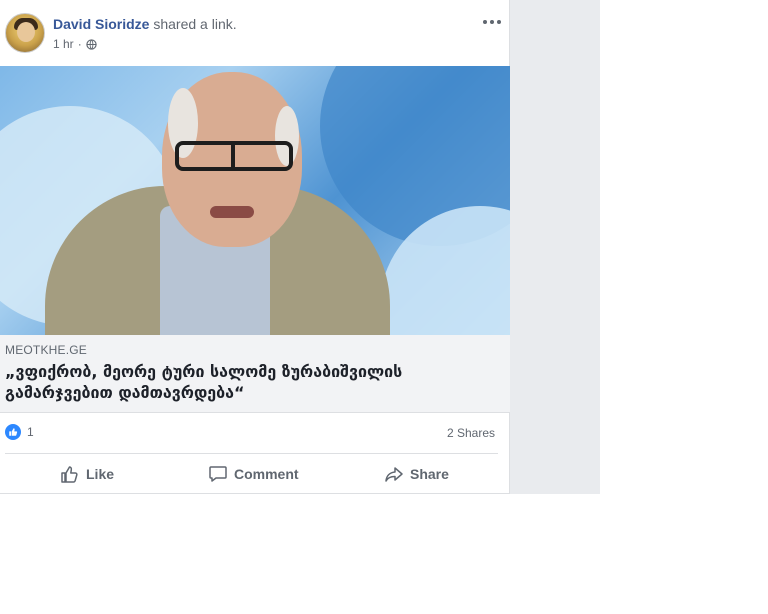  Describe the element at coordinates (30, 432) in the screenshot. I see `like-count: 1` at that location.